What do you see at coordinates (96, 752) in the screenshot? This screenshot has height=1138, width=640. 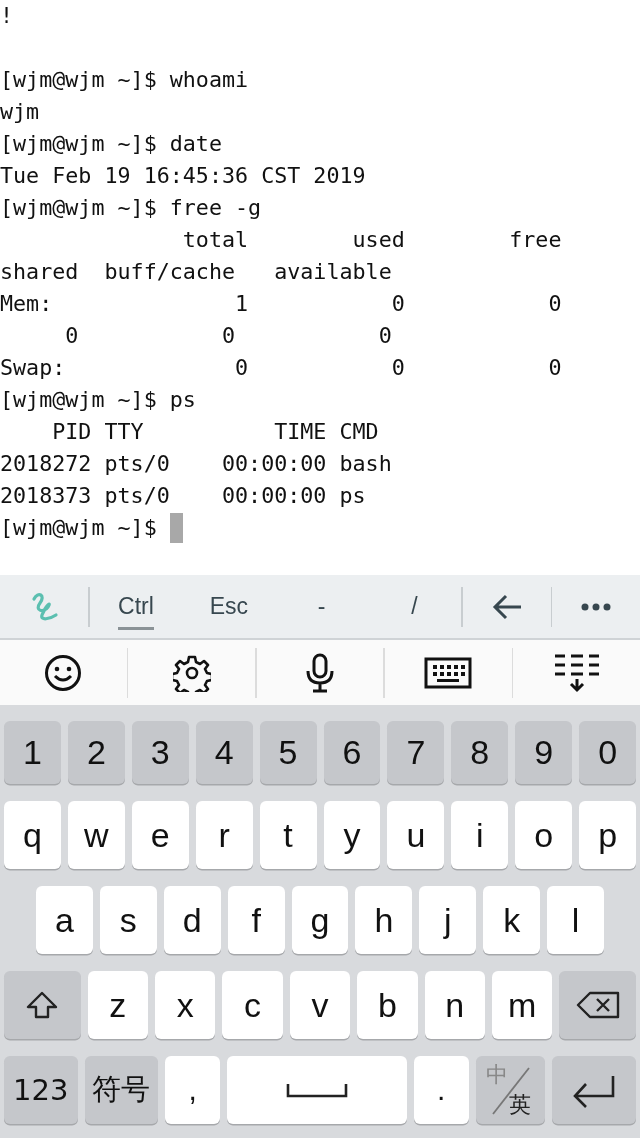 I see `key: 2` at bounding box center [96, 752].